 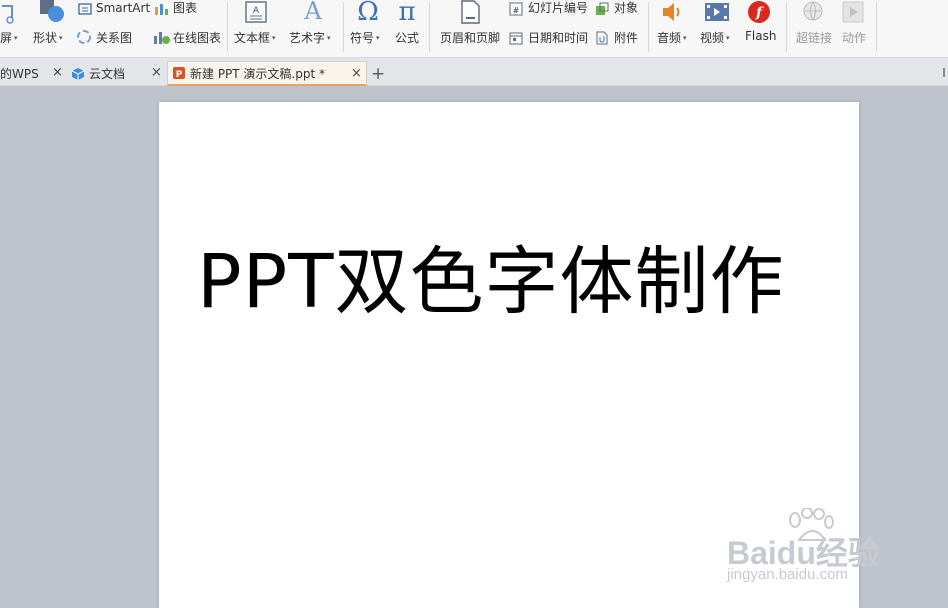 I want to click on audio-button: 音频 ▾, so click(x=672, y=37).